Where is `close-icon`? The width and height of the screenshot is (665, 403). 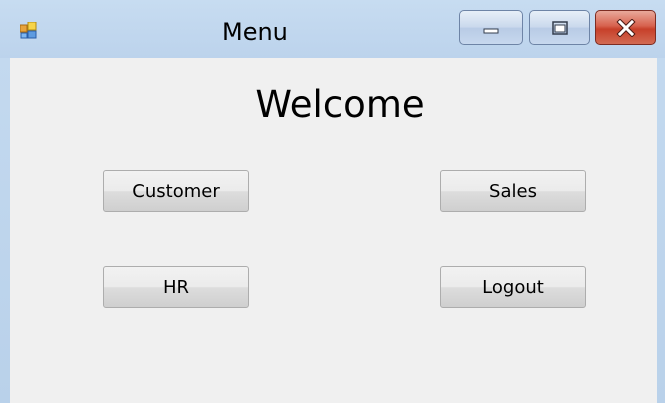
close-icon is located at coordinates (625, 27).